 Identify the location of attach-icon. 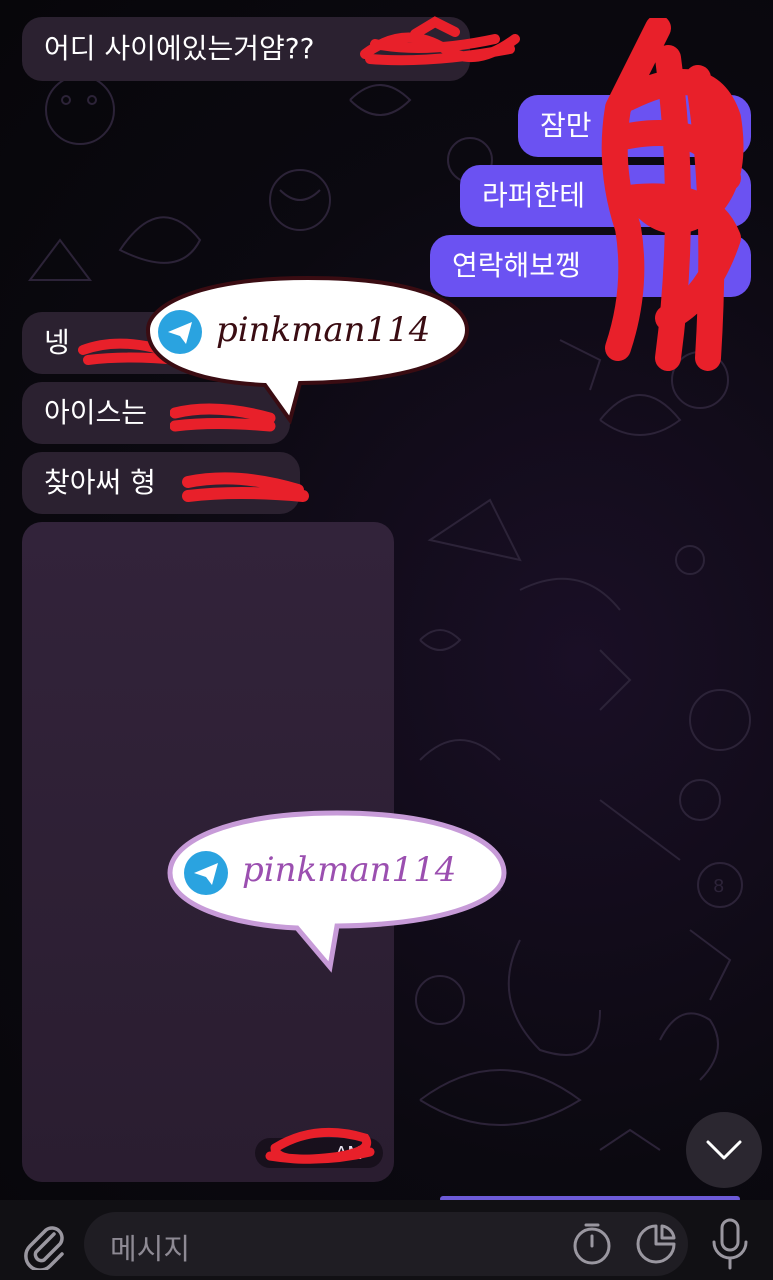
(42, 1244).